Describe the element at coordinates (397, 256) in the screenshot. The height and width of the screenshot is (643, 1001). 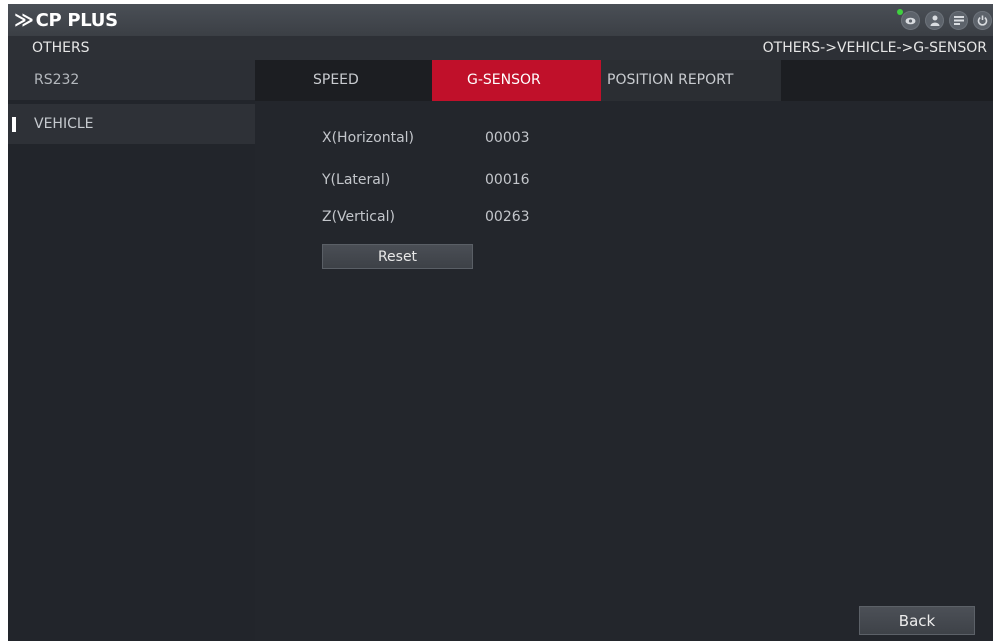
I see `reset-button: Reset` at that location.